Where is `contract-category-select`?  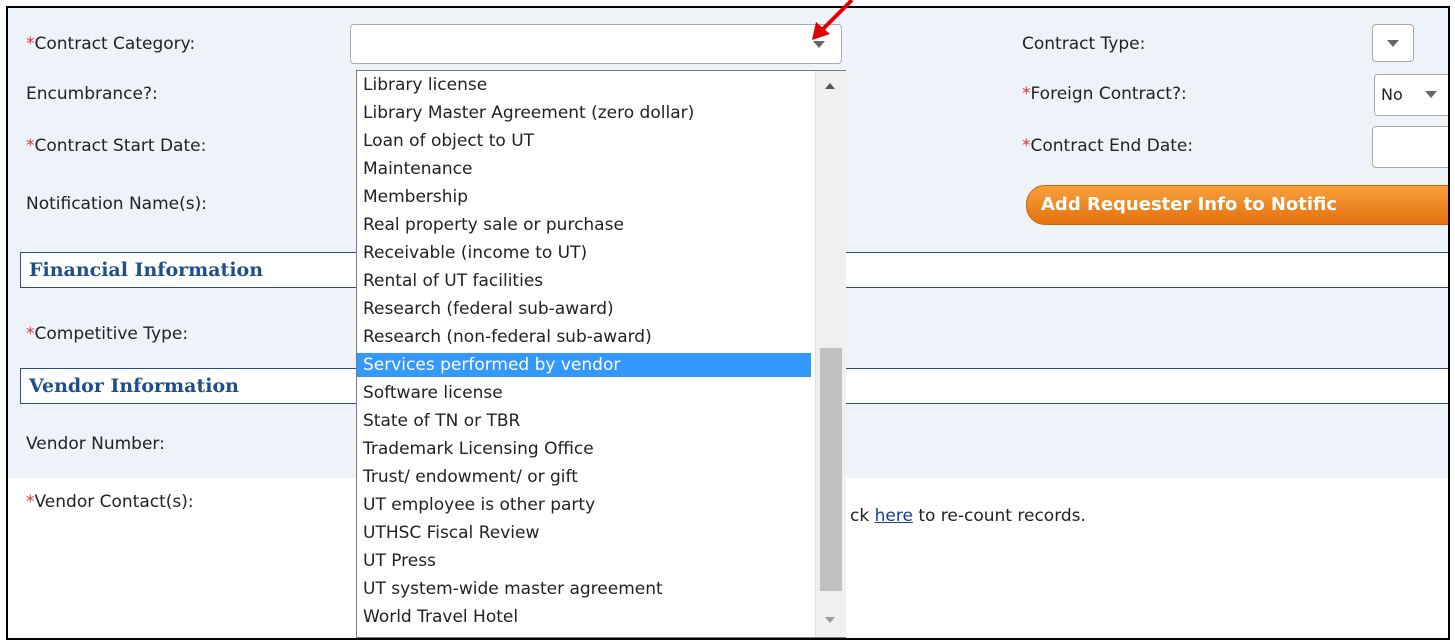 contract-category-select is located at coordinates (596, 44).